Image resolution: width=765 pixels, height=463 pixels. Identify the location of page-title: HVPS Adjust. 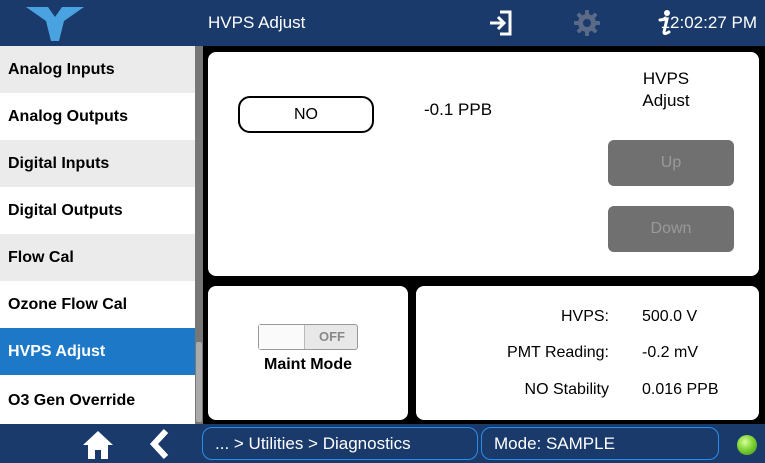
(257, 22).